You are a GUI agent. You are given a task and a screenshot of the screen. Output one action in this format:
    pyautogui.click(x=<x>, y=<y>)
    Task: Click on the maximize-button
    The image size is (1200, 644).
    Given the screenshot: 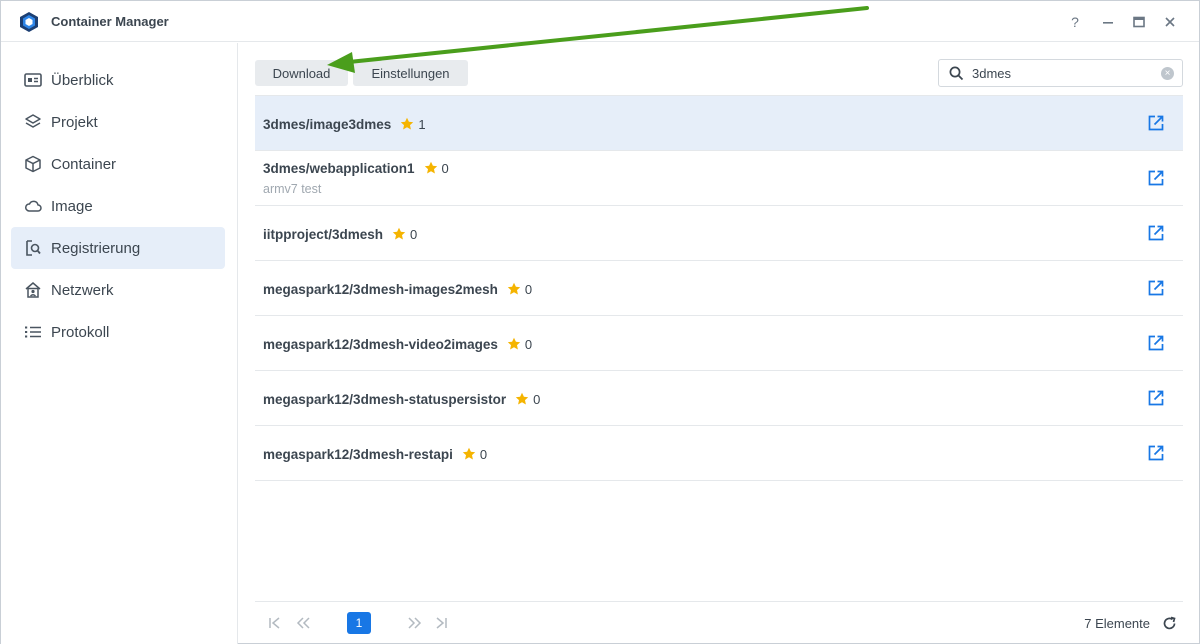 What is the action you would take?
    pyautogui.click(x=1139, y=22)
    